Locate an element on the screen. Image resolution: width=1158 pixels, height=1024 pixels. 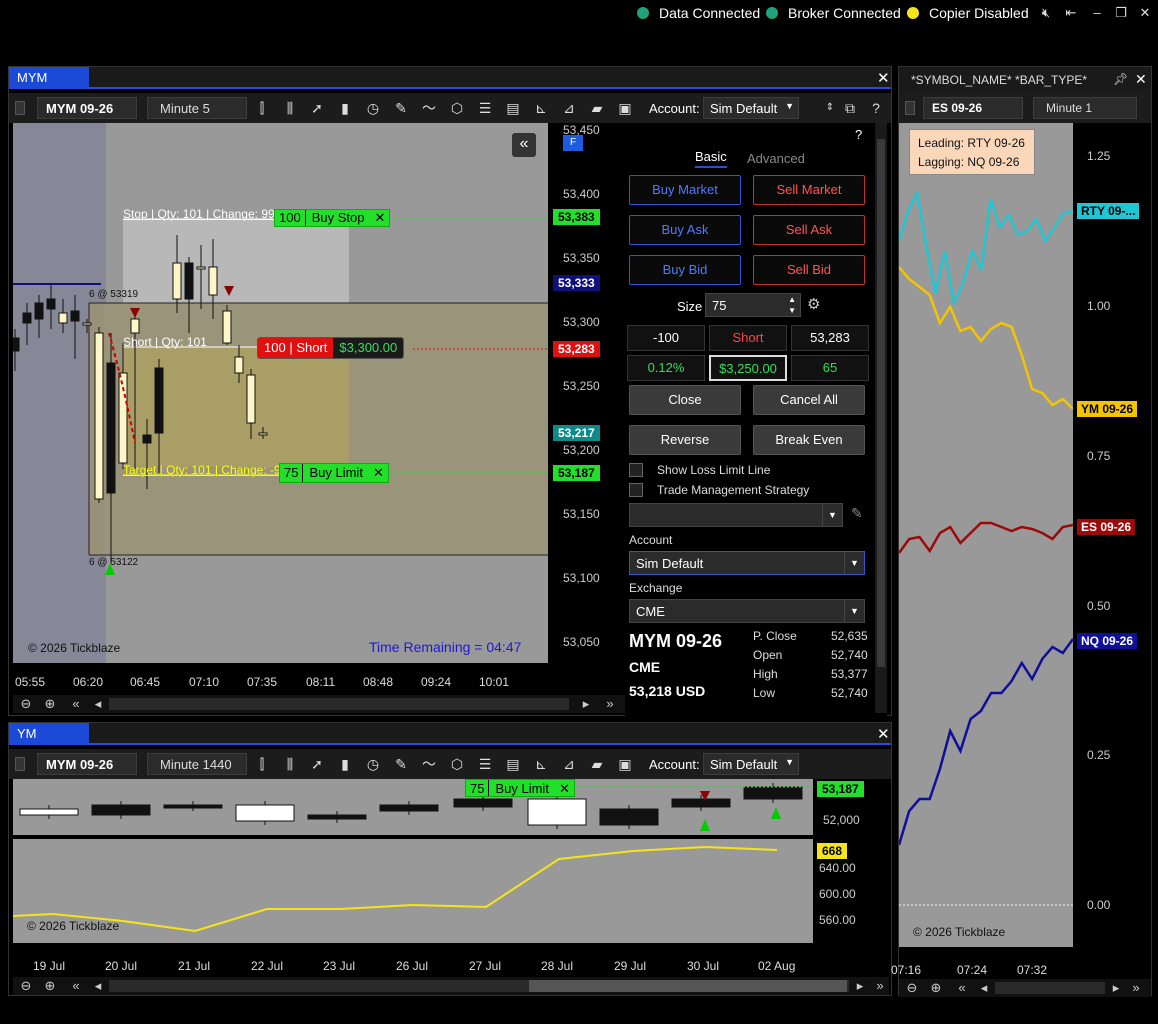
symbol-selector: MYM 09-26 is located at coordinates (87, 764).